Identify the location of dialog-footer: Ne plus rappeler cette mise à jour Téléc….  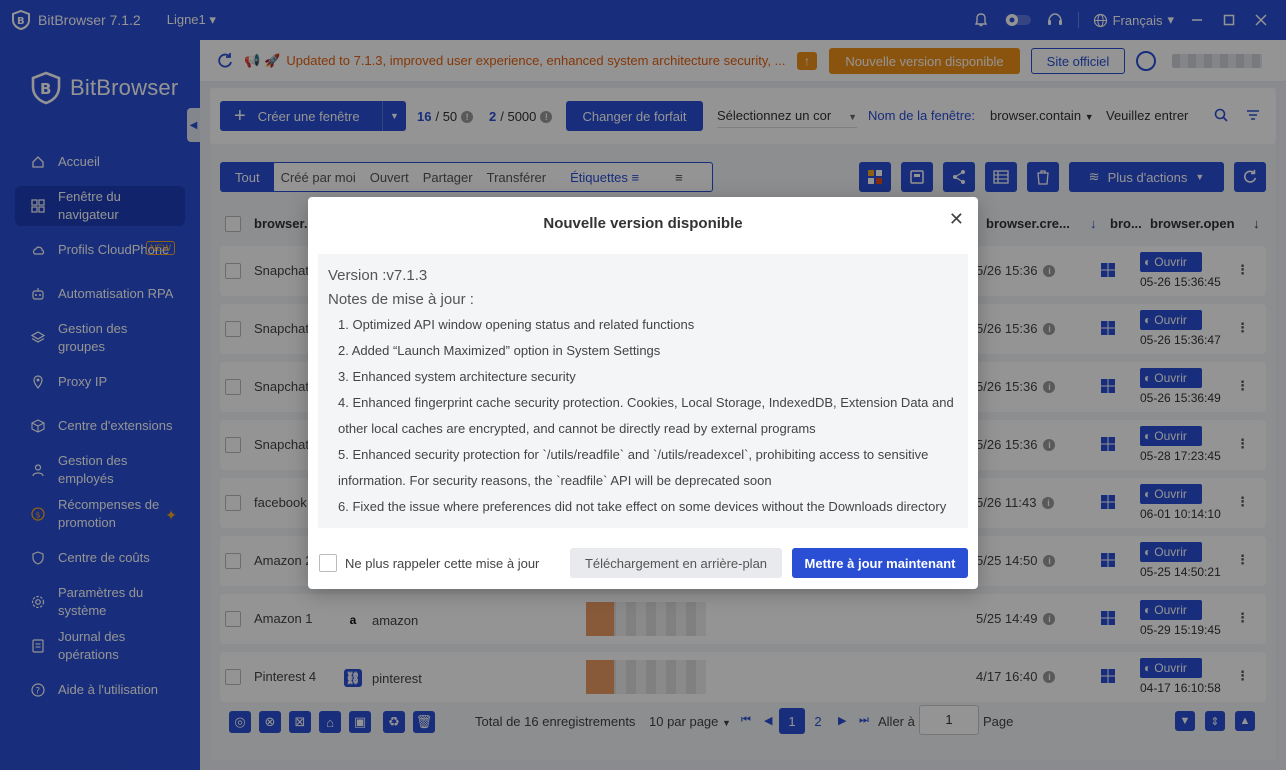
(643, 563).